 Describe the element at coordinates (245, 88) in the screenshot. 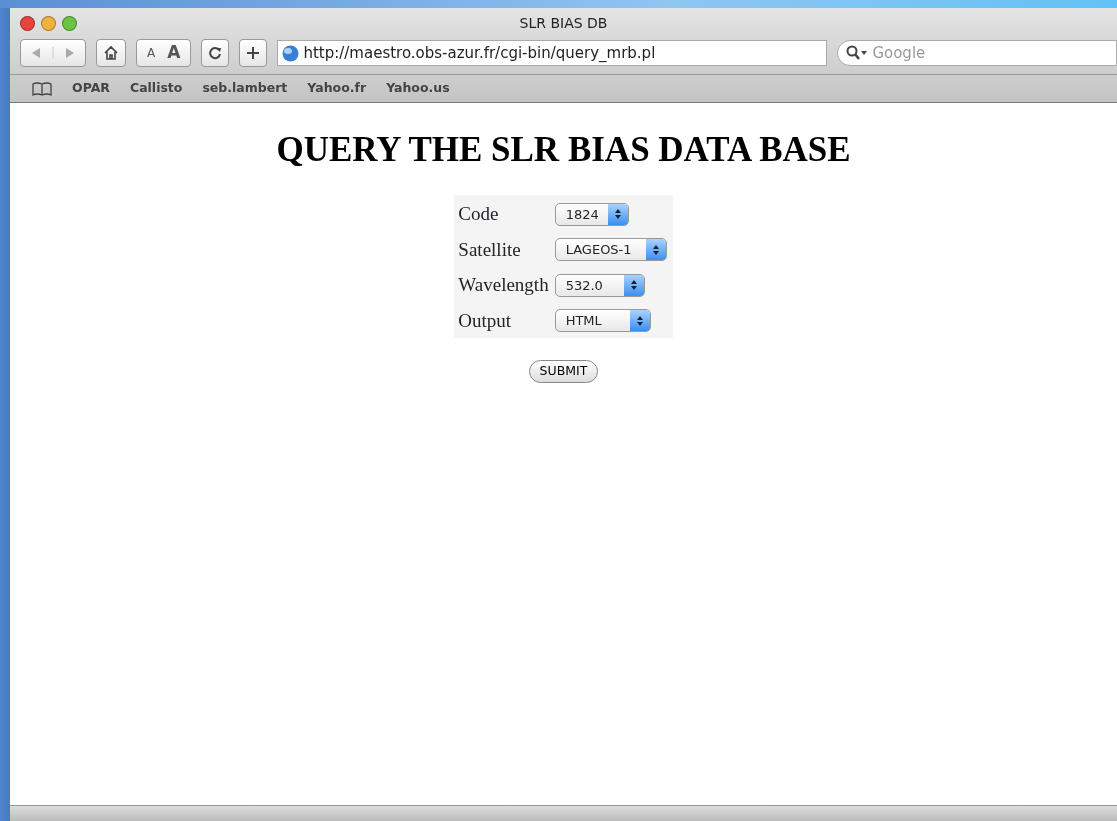

I see `bookmark-link: seb.lambert` at that location.